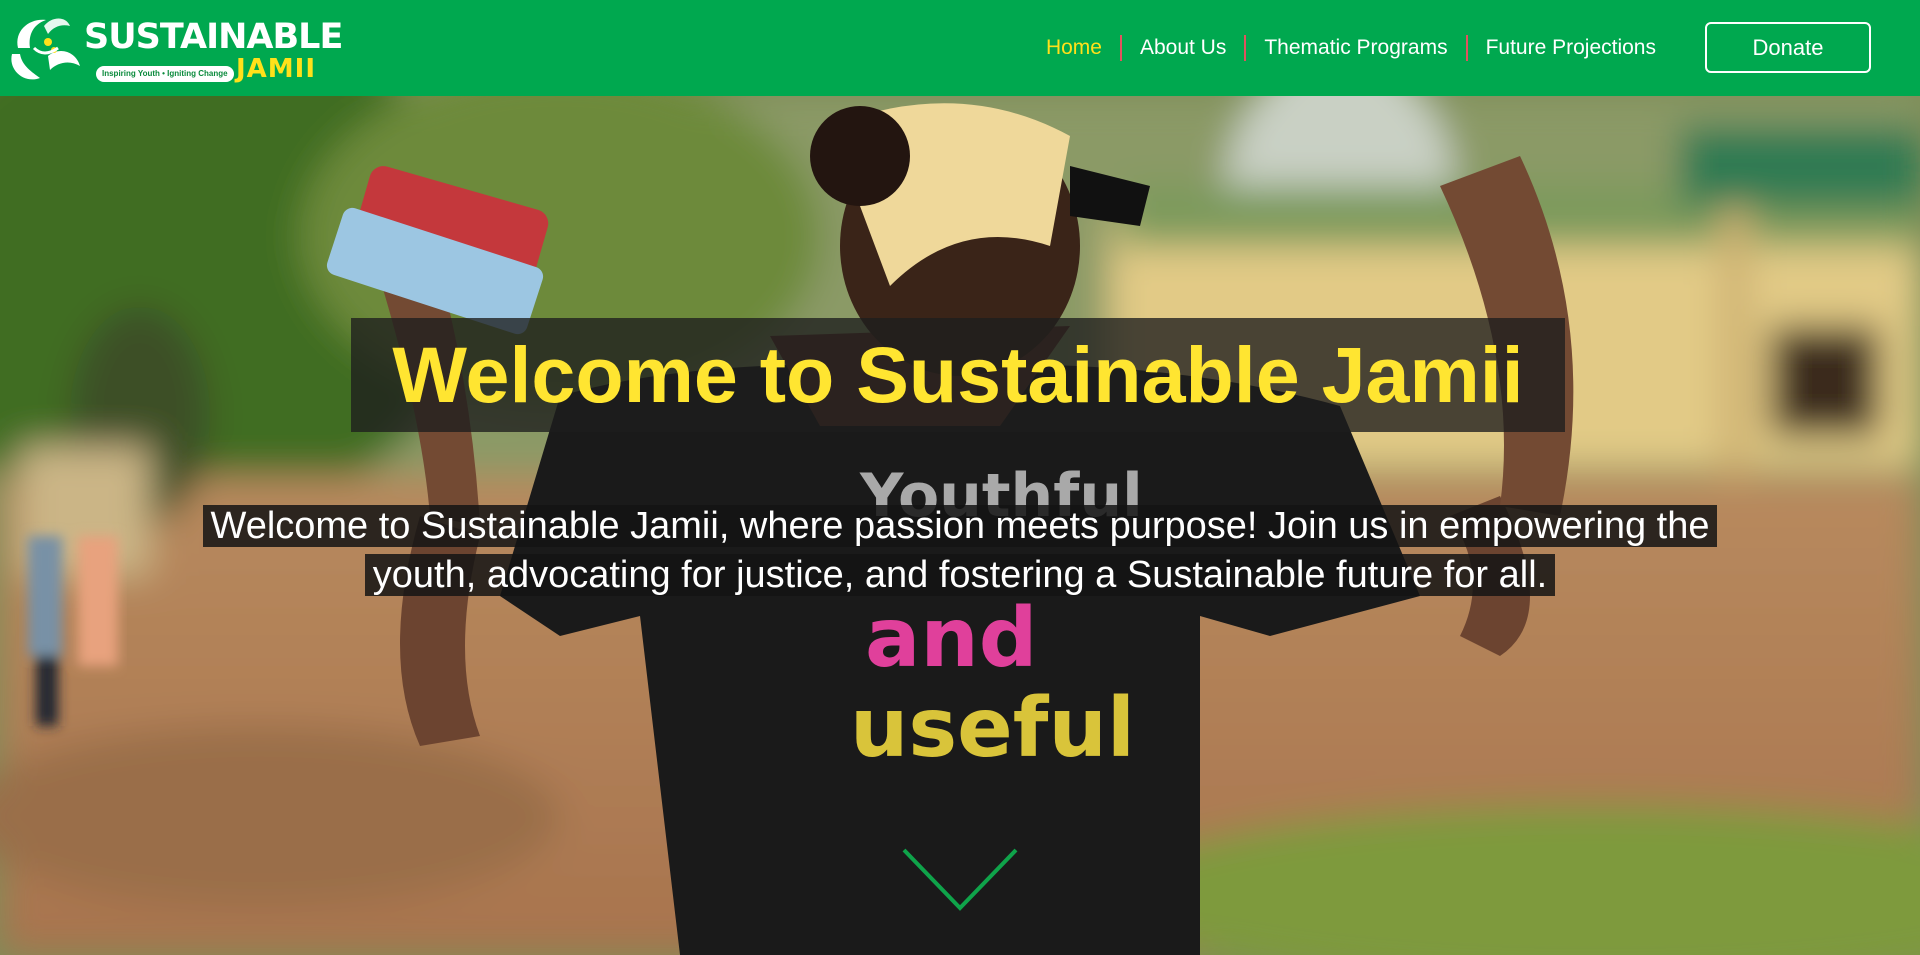  I want to click on nav-home: Home, so click(1074, 48).